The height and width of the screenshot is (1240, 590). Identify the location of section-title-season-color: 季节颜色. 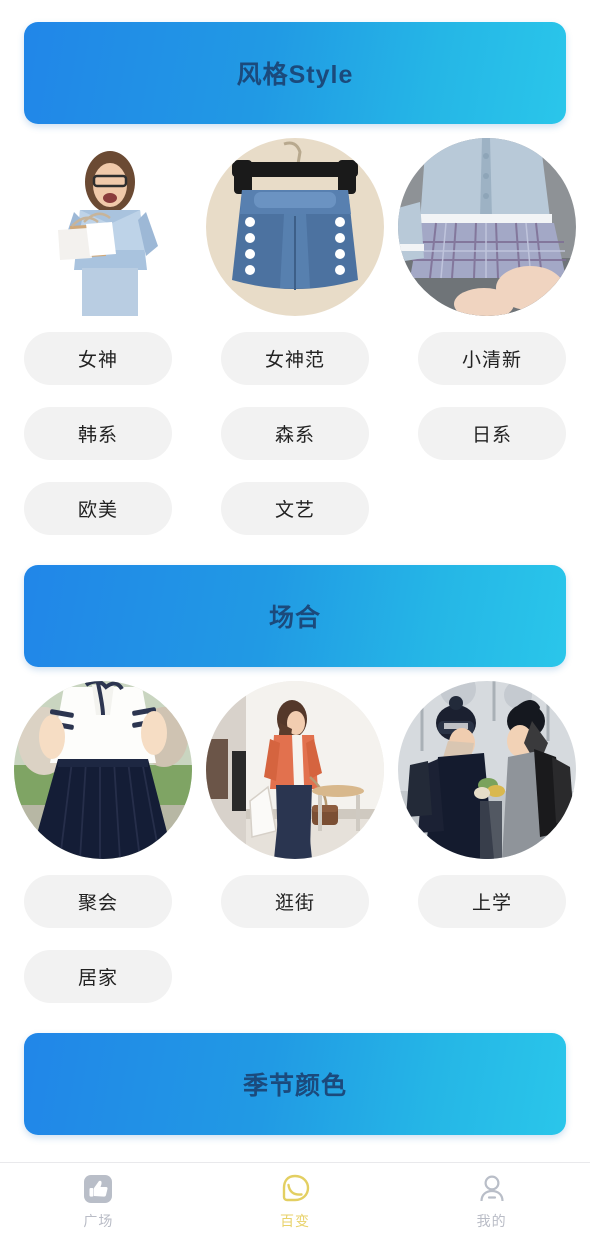
(294, 1086).